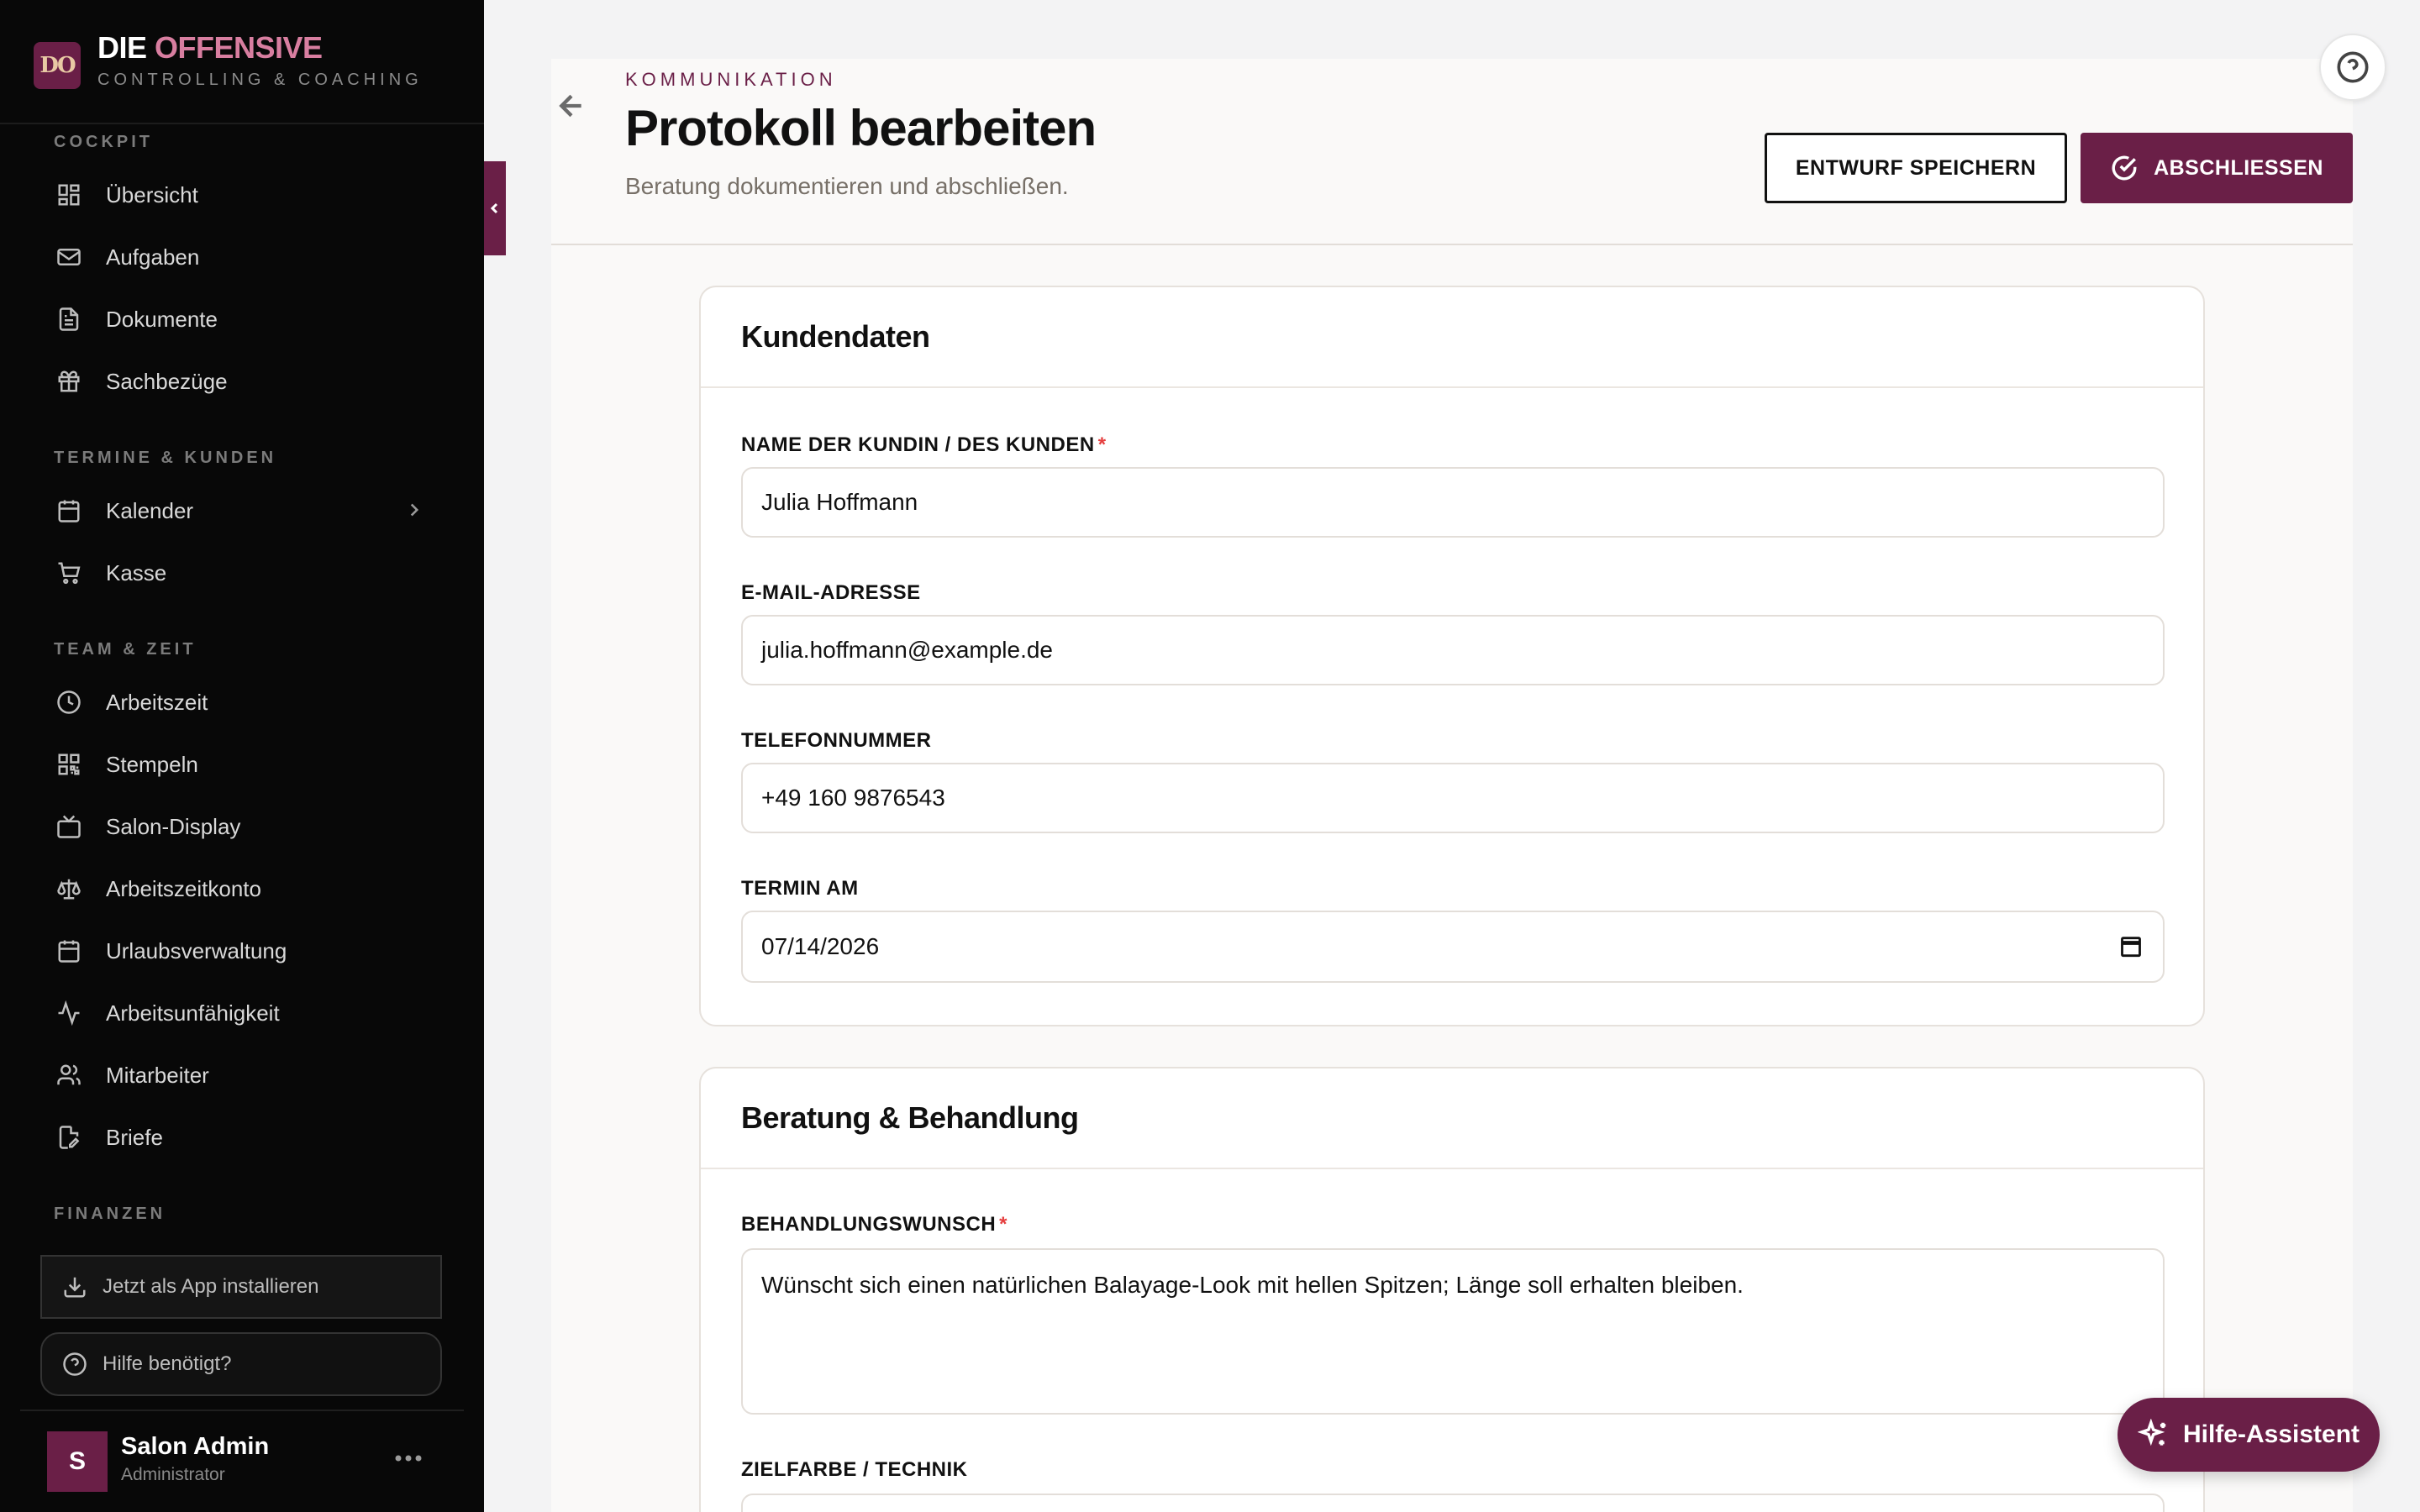 This screenshot has height=1512, width=2420. What do you see at coordinates (831, 592) in the screenshot?
I see `email-label: E-MAIL-ADRESSE` at bounding box center [831, 592].